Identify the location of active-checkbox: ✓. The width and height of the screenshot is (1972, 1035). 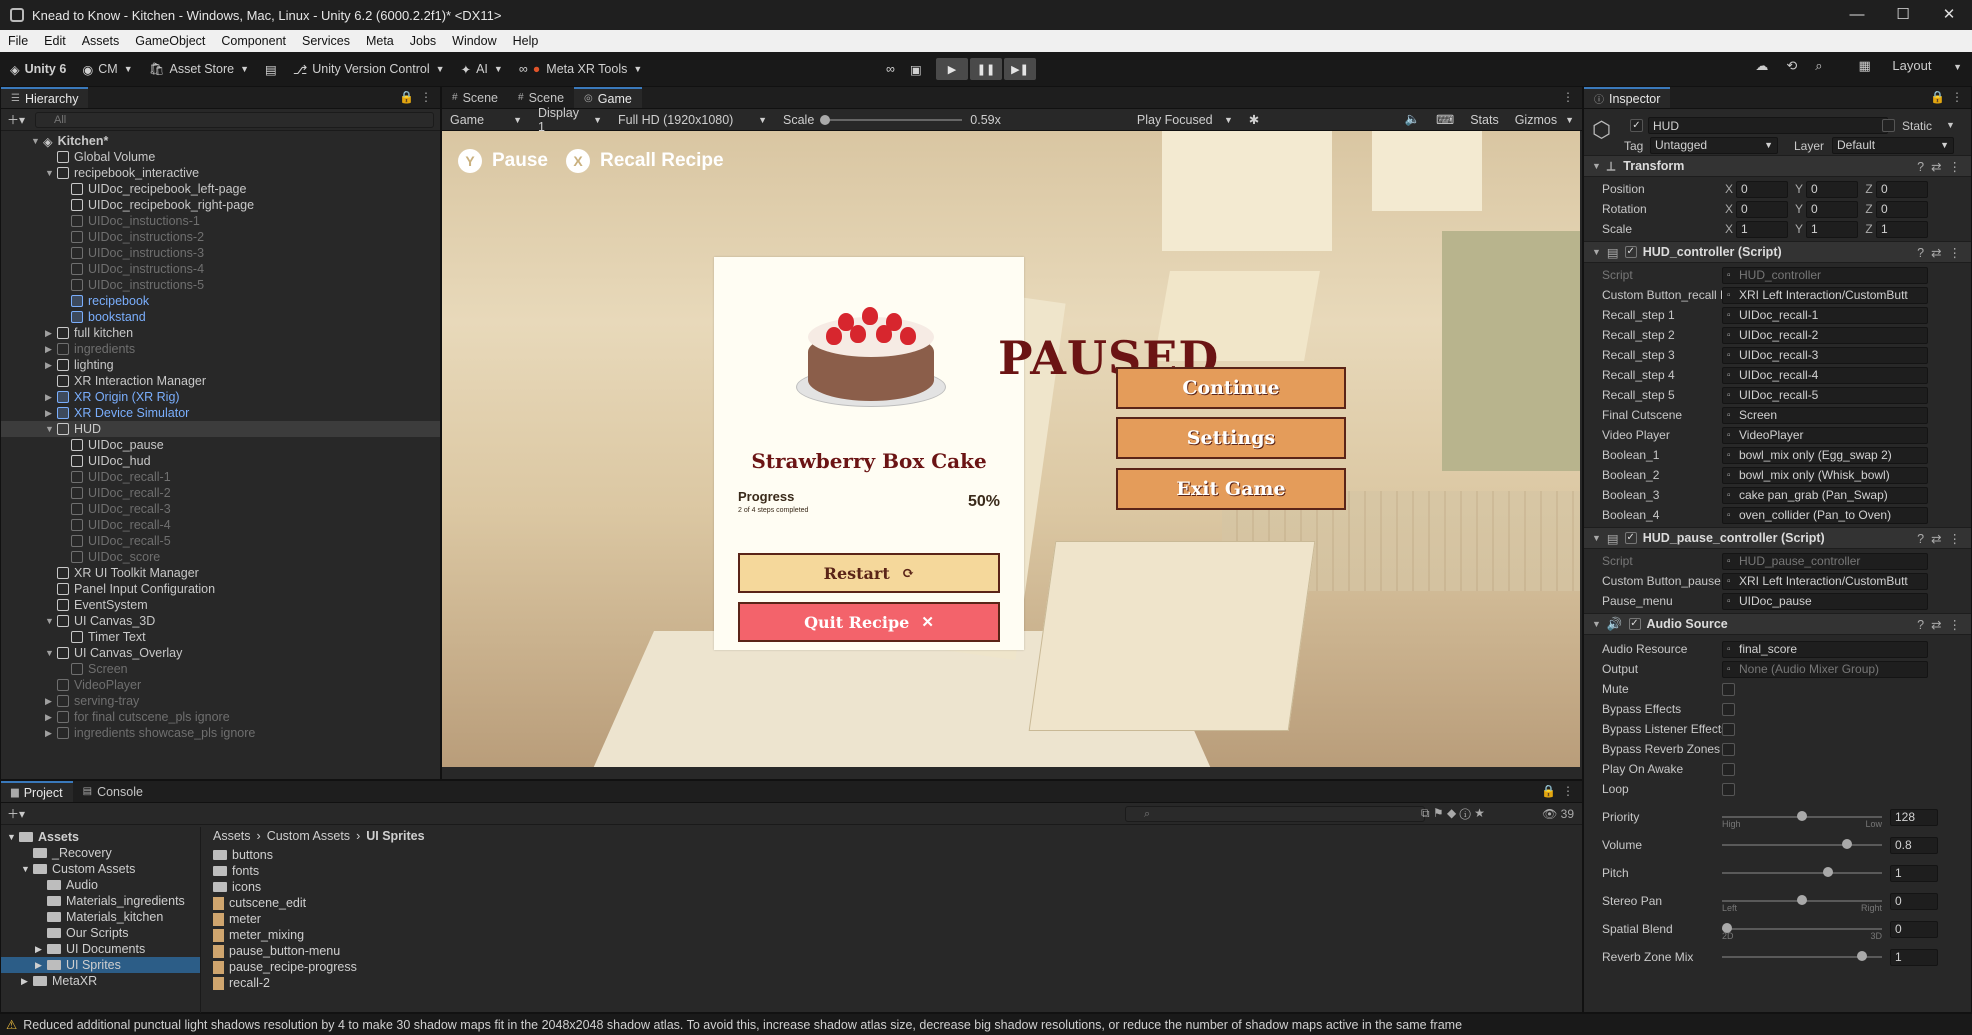
(1636, 125).